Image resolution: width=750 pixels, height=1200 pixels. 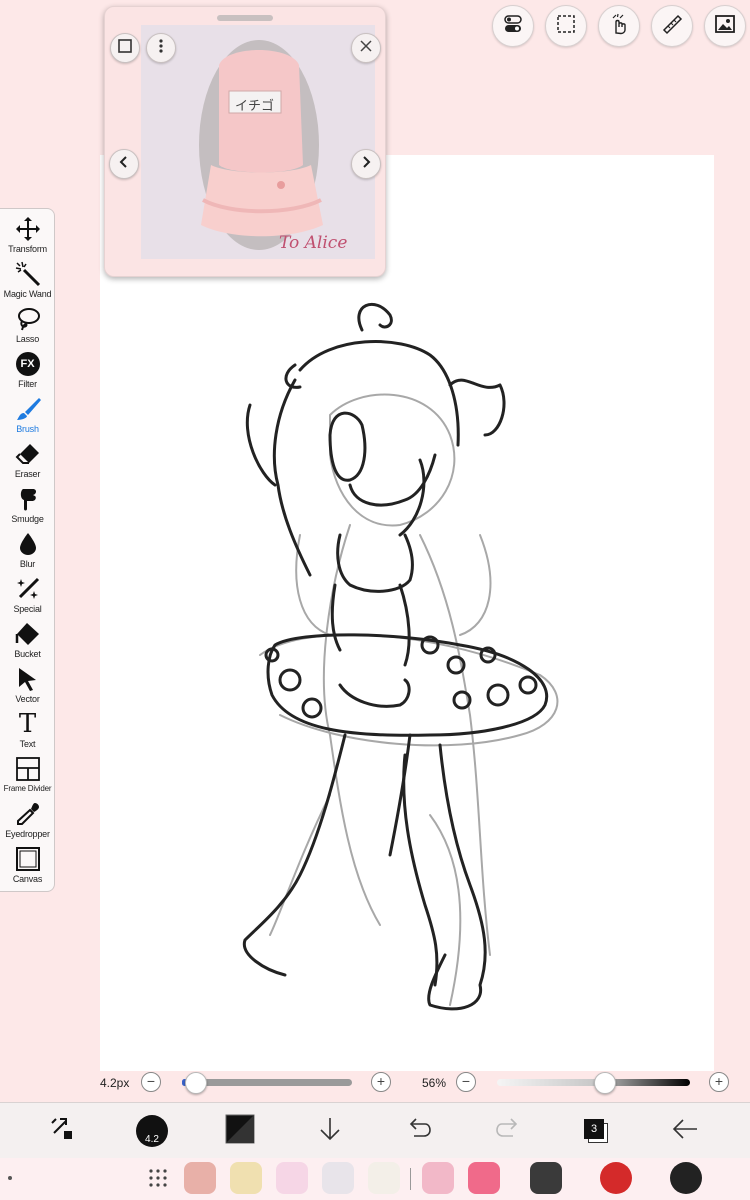 I want to click on layers-count: 3, so click(x=594, y=1129).